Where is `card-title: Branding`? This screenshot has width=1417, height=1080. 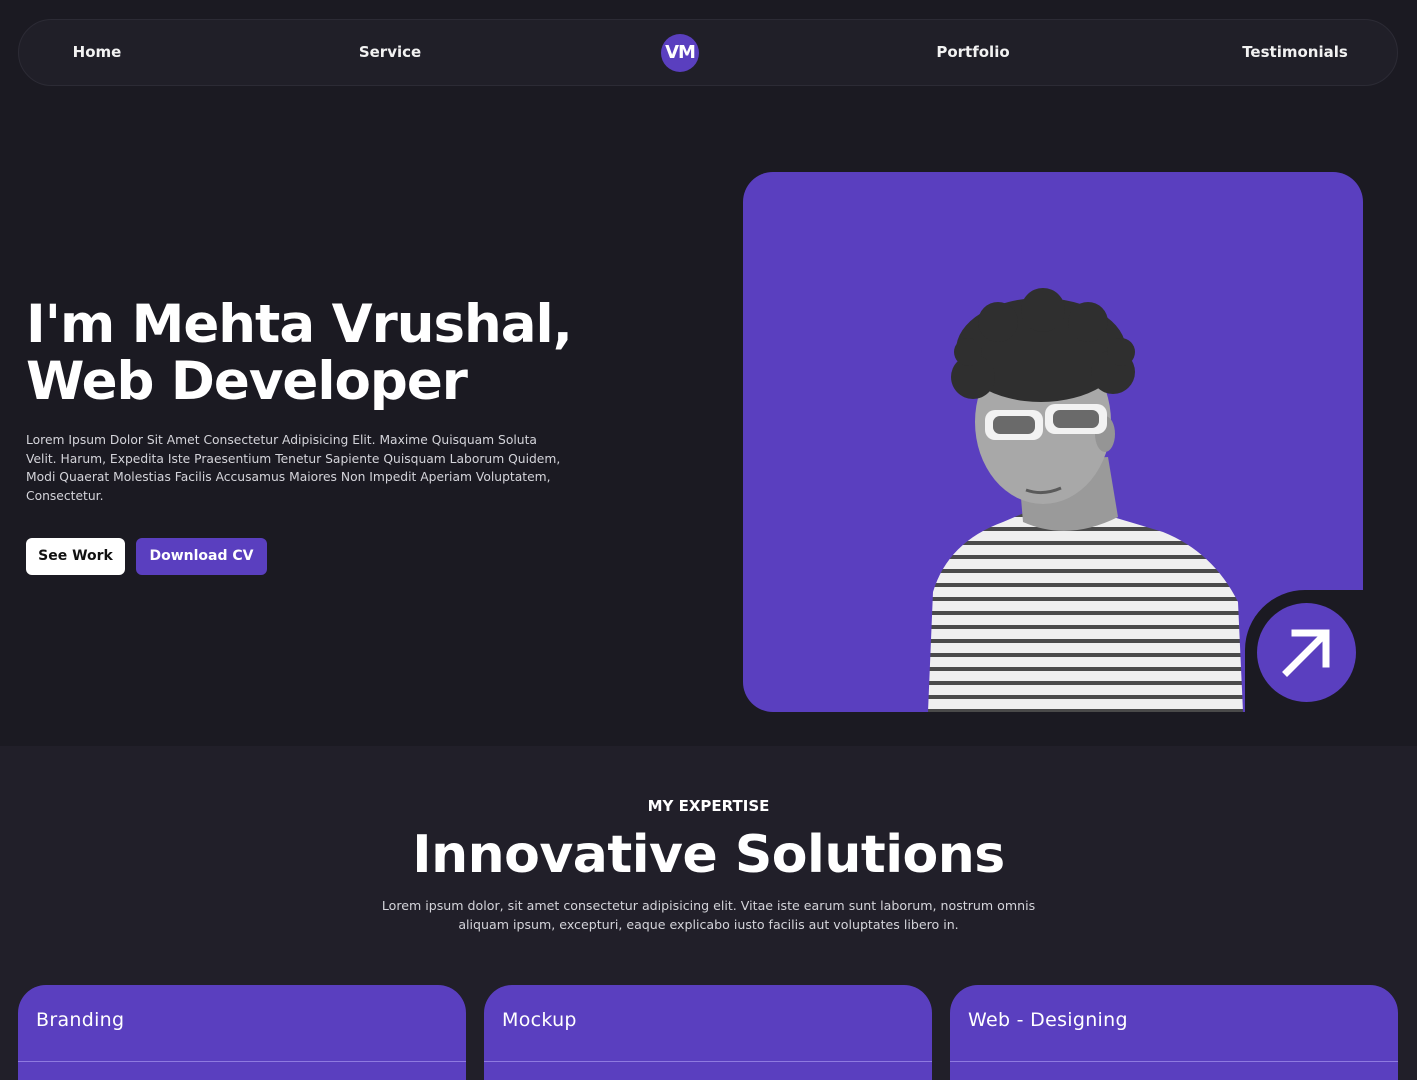 card-title: Branding is located at coordinates (80, 1020).